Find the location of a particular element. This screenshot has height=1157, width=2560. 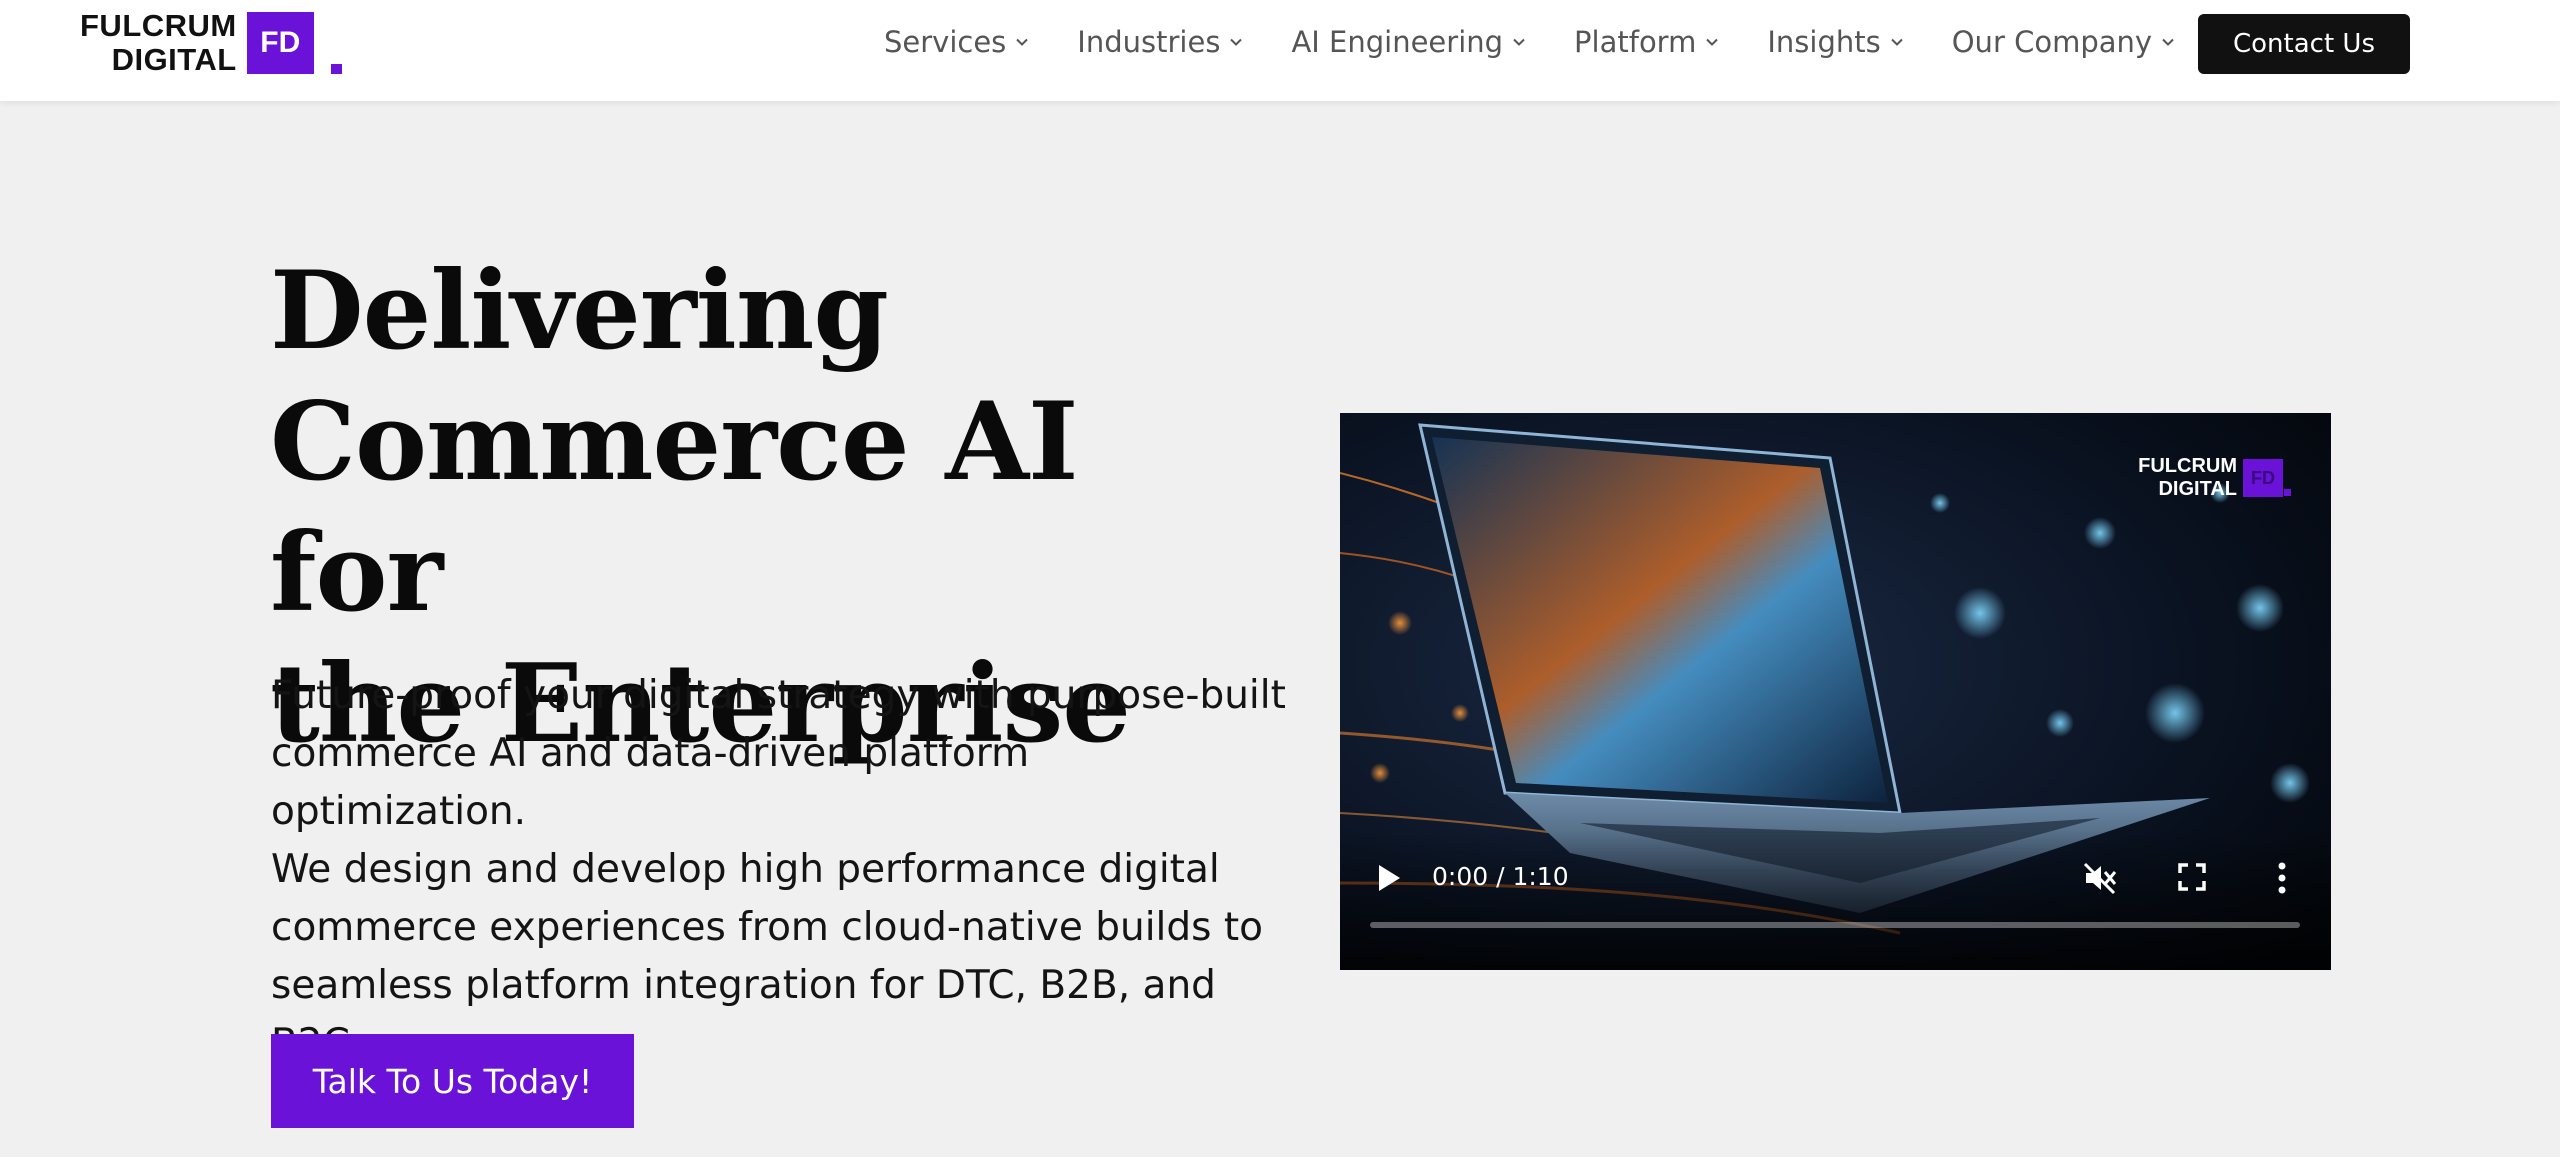

talk-to-us-button: Talk To Us Today! is located at coordinates (452, 1081).